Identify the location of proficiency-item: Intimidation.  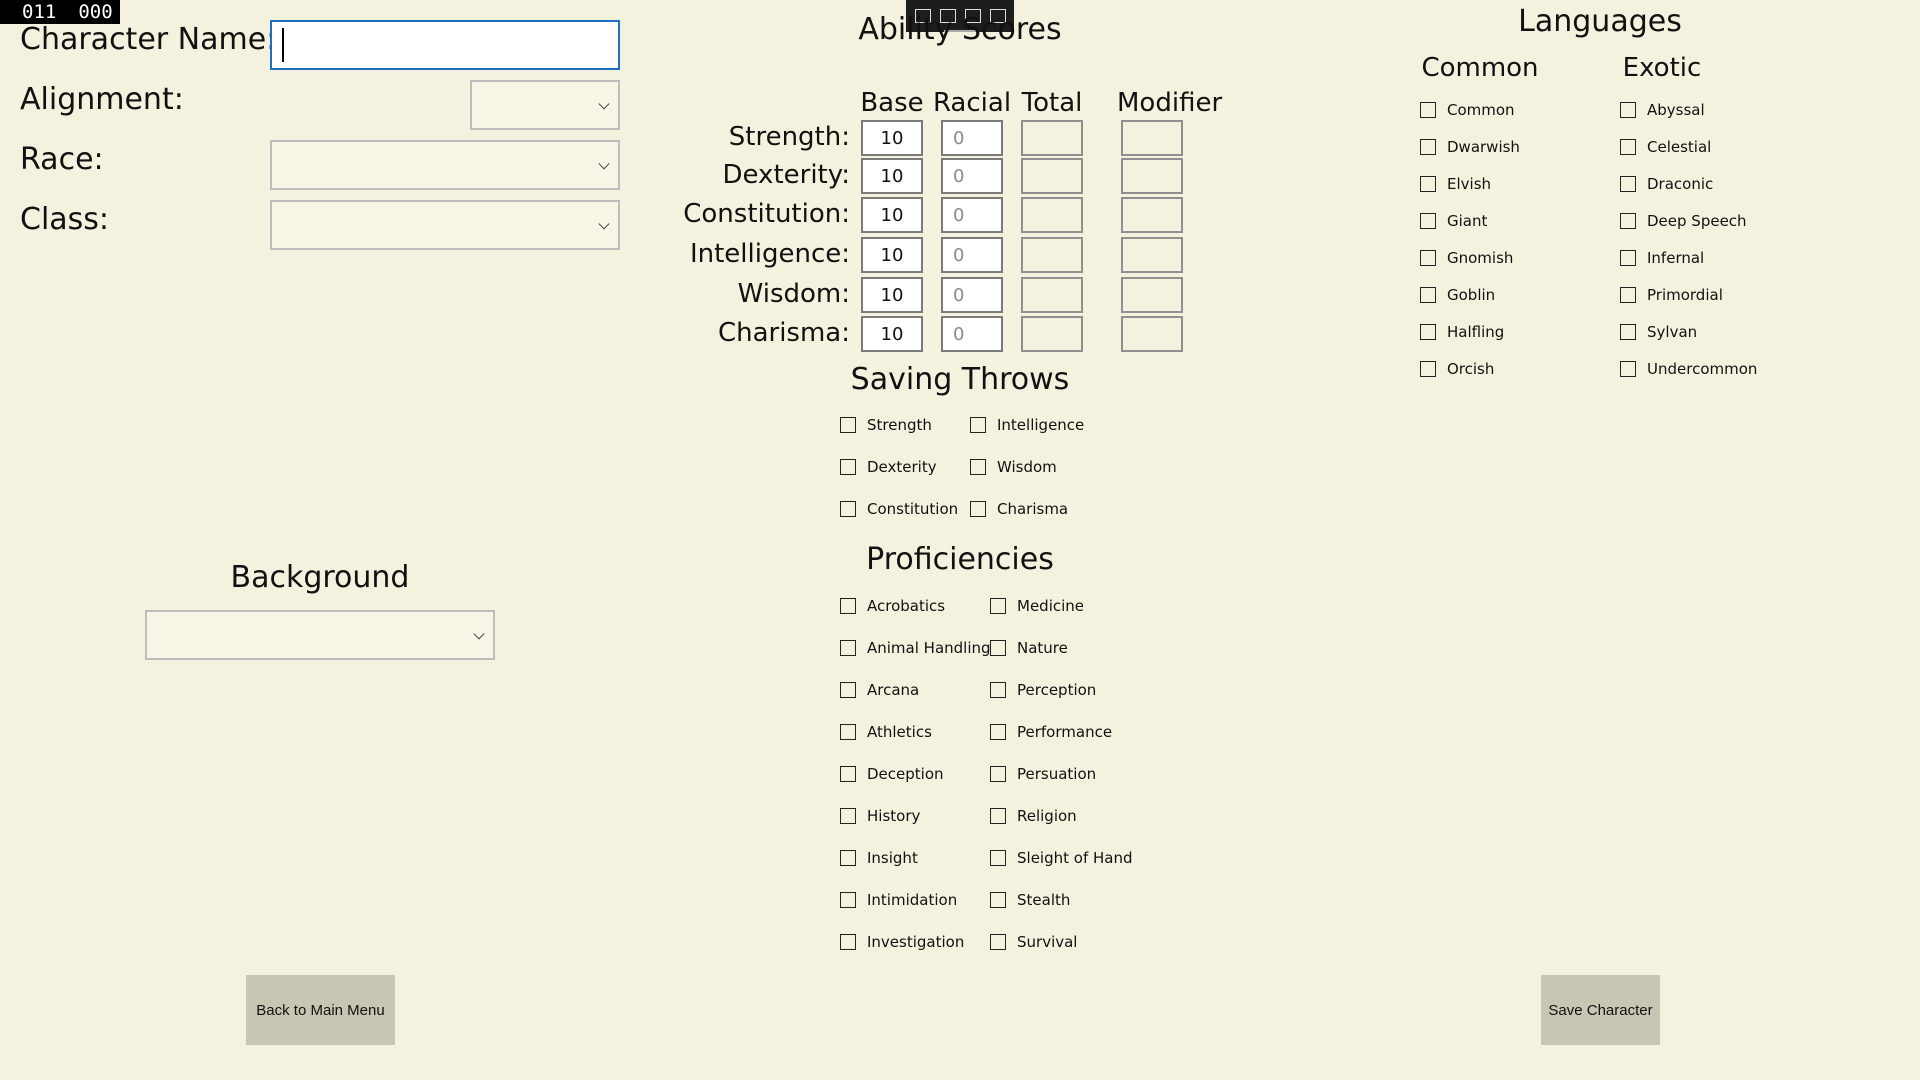
(898, 900).